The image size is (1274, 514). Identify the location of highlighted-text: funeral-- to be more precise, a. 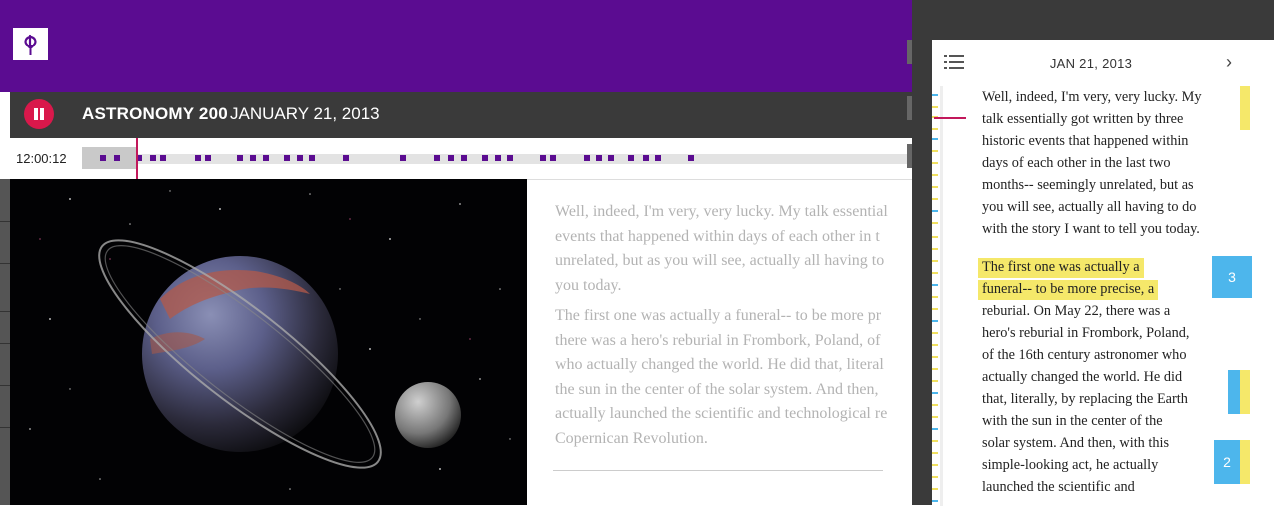
(1068, 290).